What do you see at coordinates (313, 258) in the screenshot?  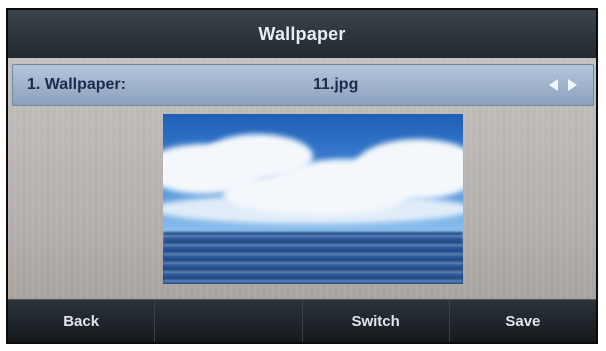 I see `sea-area` at bounding box center [313, 258].